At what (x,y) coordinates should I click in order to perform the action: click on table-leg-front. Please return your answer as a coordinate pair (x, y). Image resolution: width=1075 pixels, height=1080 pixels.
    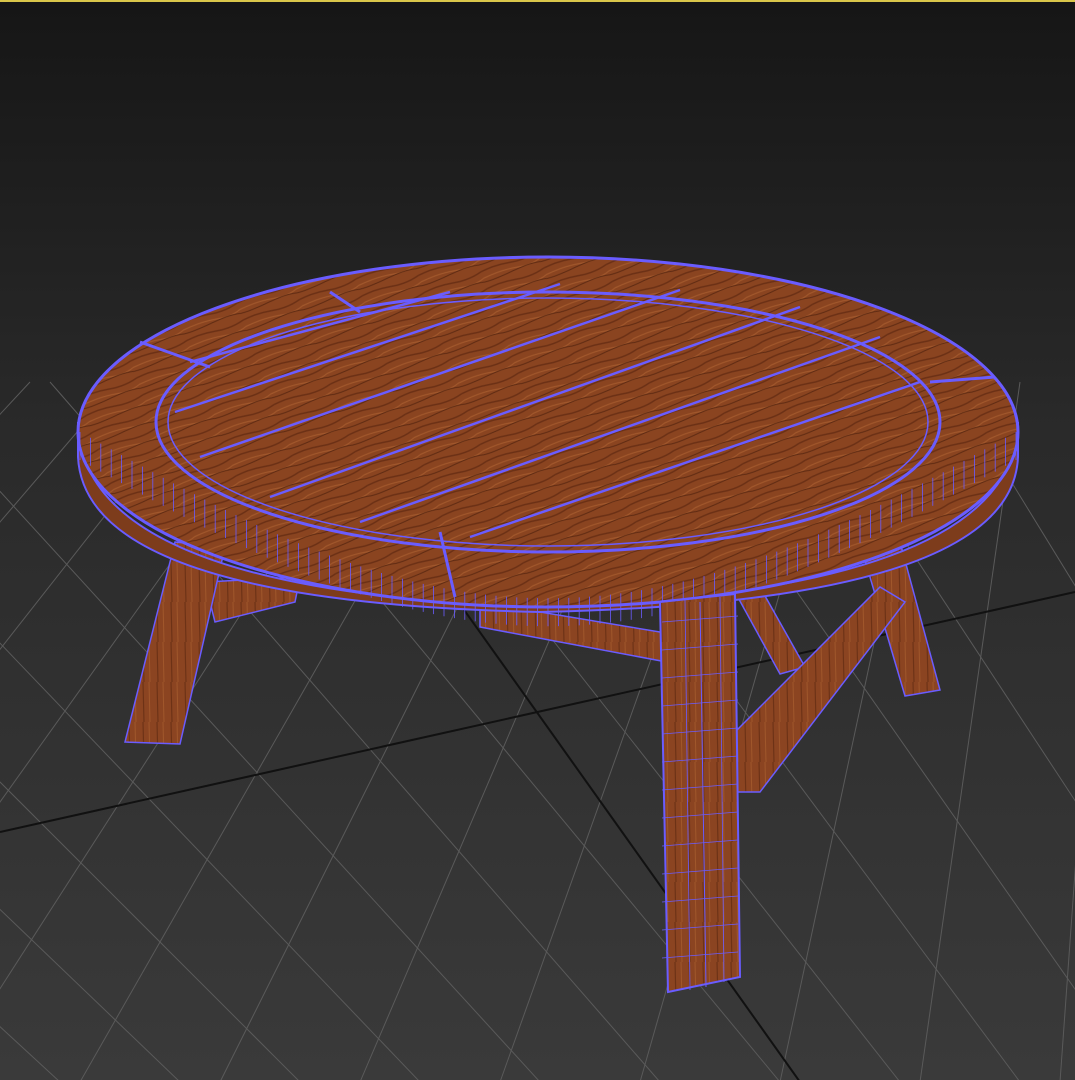
    Looking at the image, I should click on (700, 793).